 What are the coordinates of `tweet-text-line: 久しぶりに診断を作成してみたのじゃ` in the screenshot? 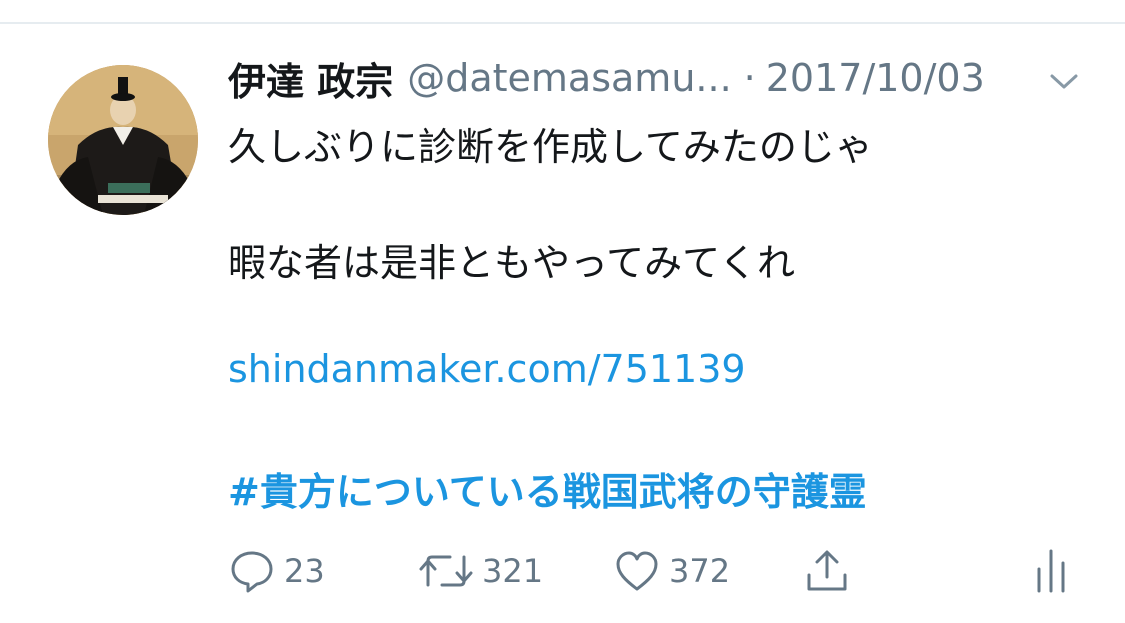 It's located at (550, 147).